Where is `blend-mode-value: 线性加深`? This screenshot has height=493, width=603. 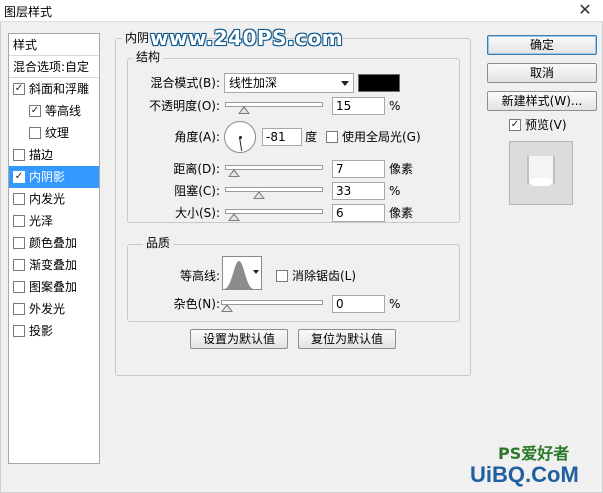 blend-mode-value: 线性加深 is located at coordinates (253, 83).